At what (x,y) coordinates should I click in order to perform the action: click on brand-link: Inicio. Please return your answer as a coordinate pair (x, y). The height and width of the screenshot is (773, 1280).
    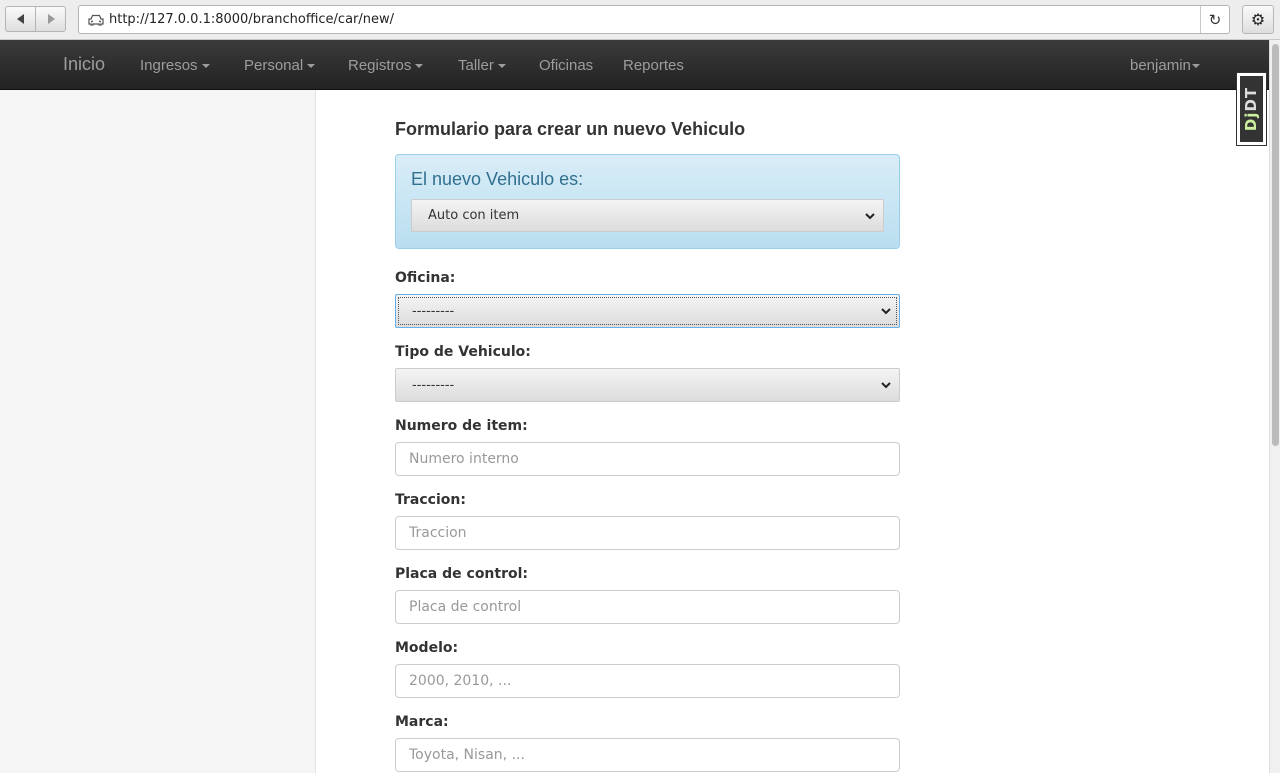
    Looking at the image, I should click on (84, 64).